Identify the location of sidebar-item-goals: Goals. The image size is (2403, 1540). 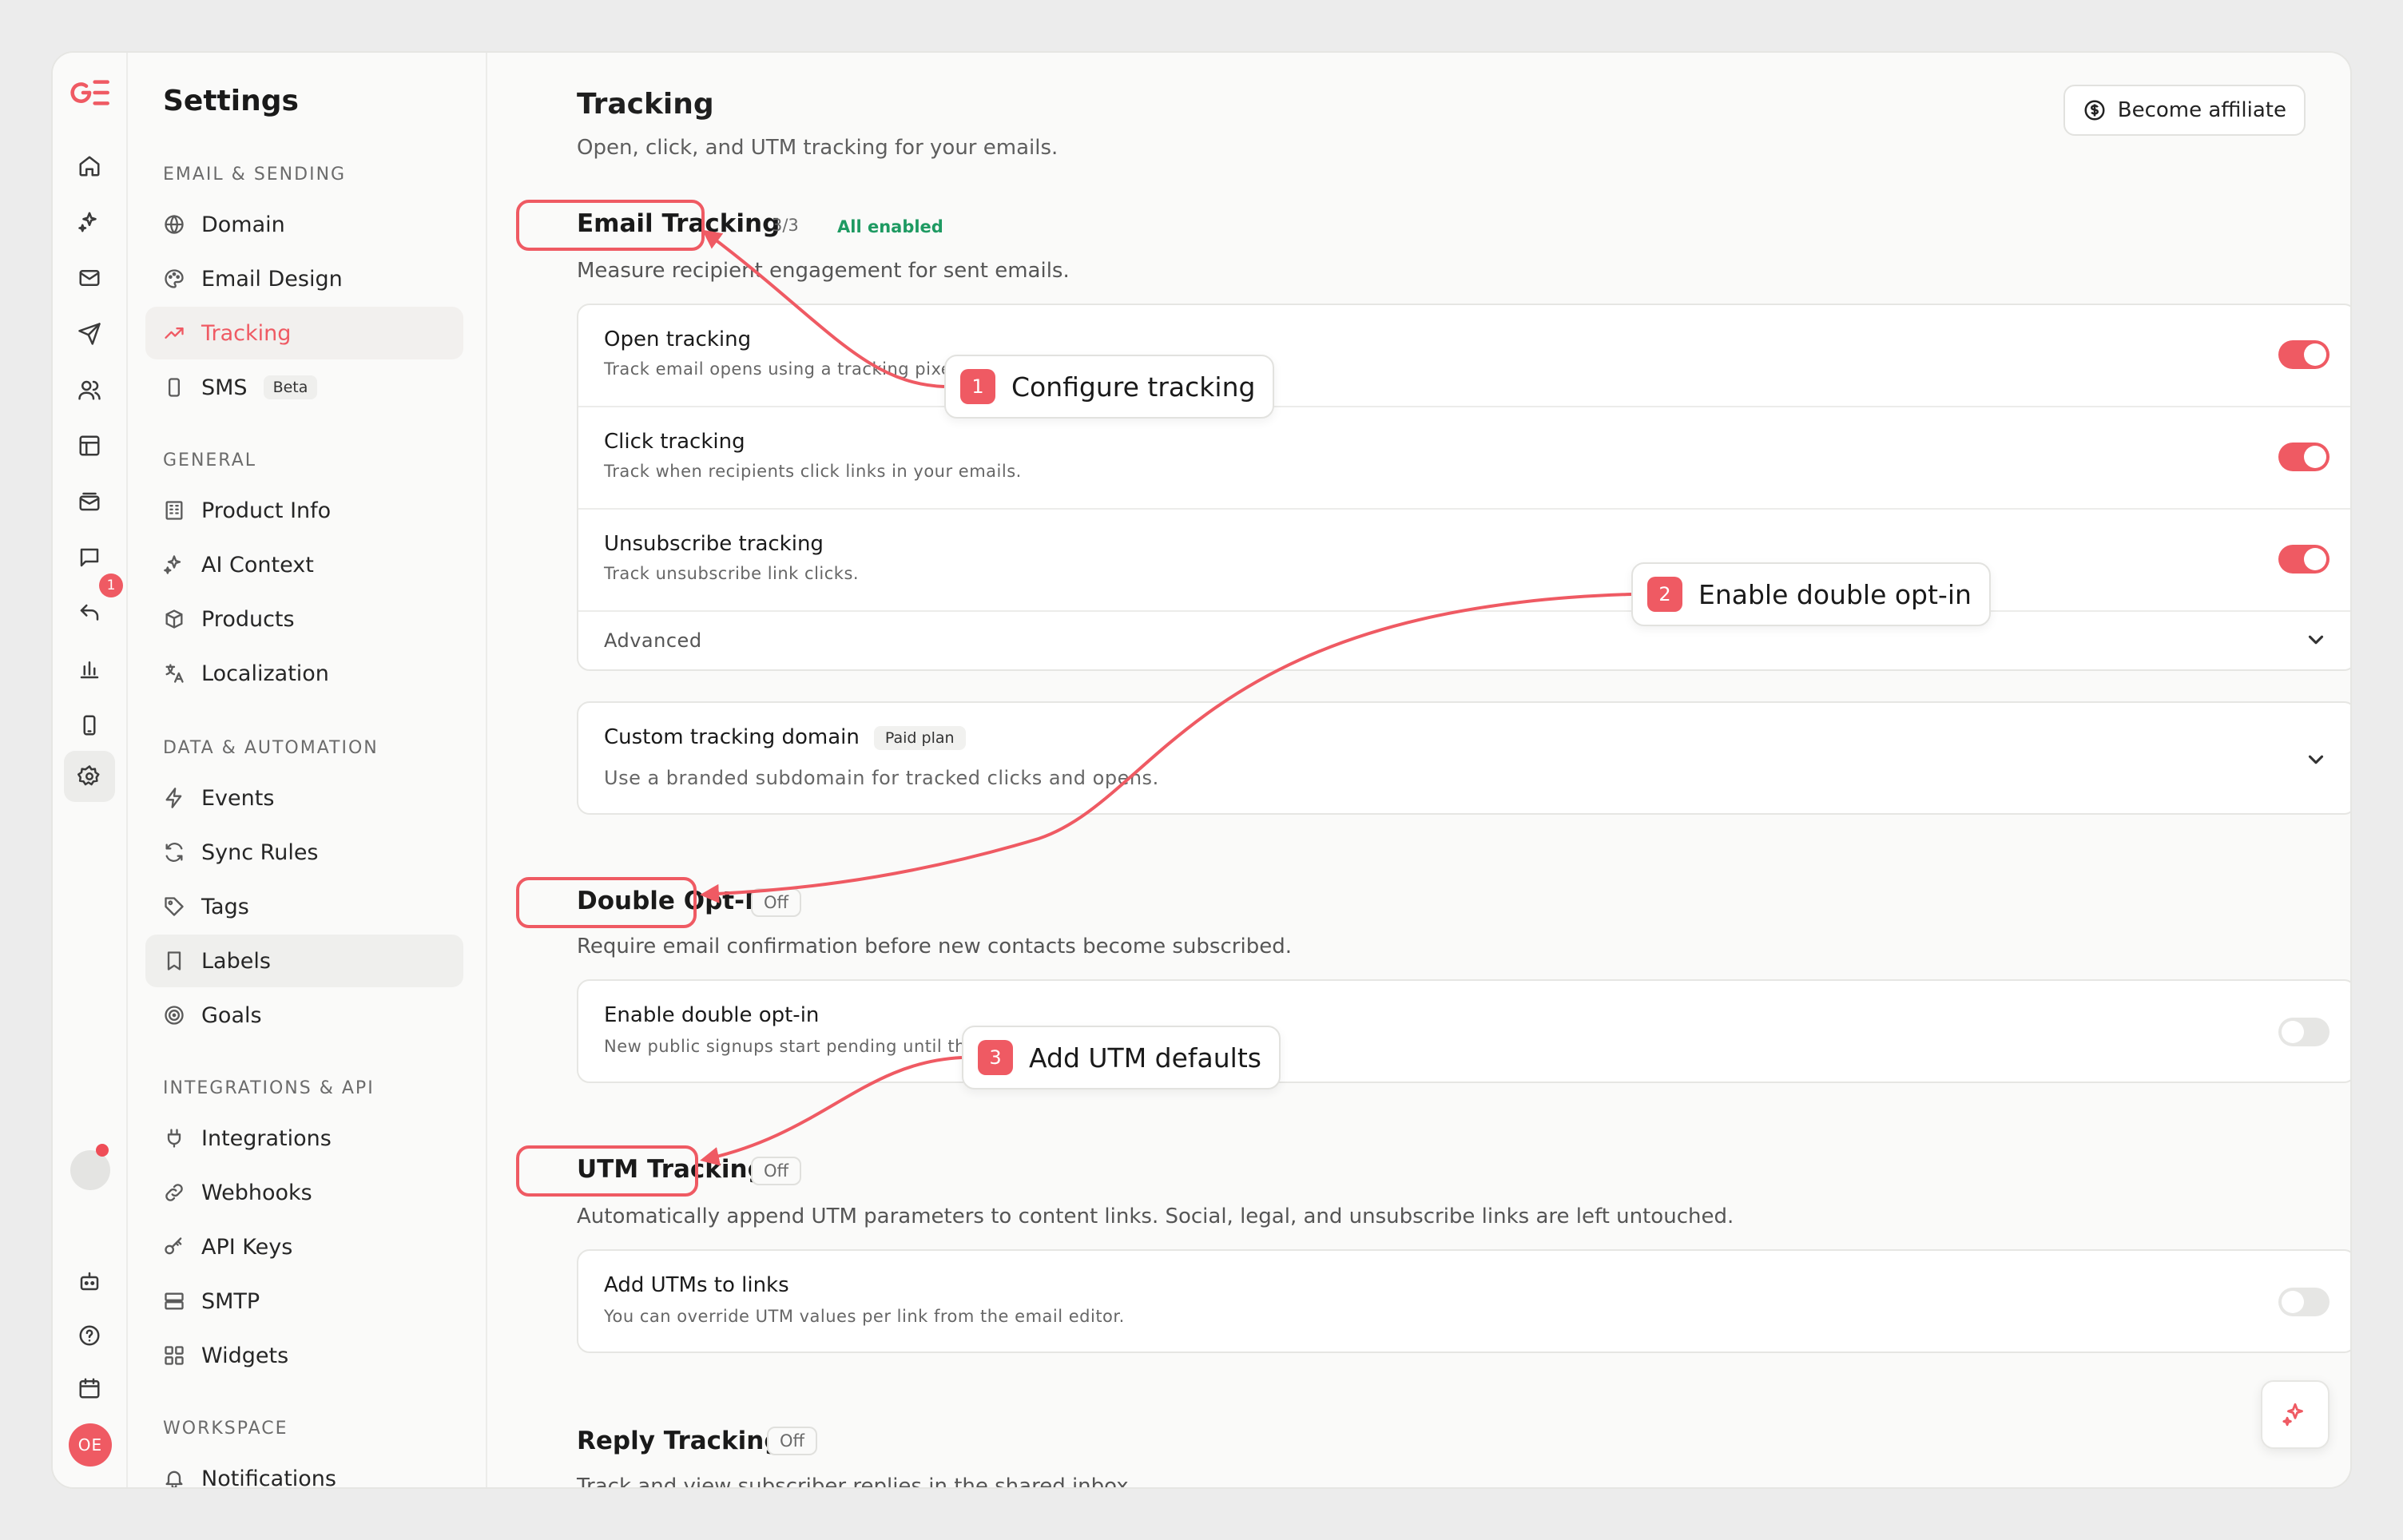
(304, 1016).